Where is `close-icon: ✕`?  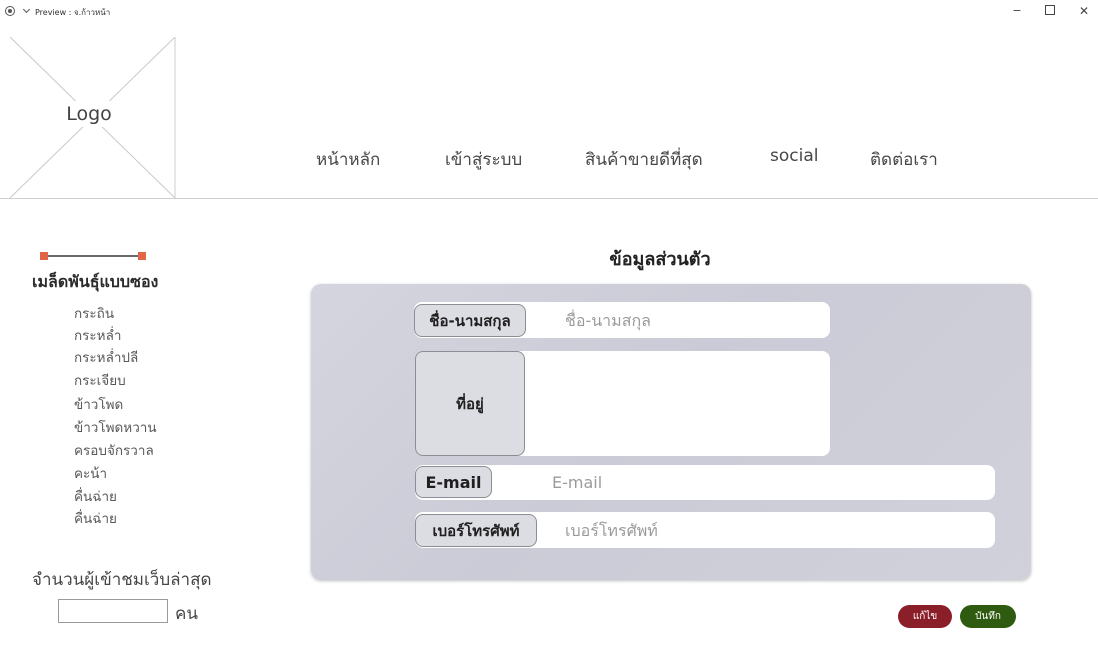 close-icon: ✕ is located at coordinates (1084, 11).